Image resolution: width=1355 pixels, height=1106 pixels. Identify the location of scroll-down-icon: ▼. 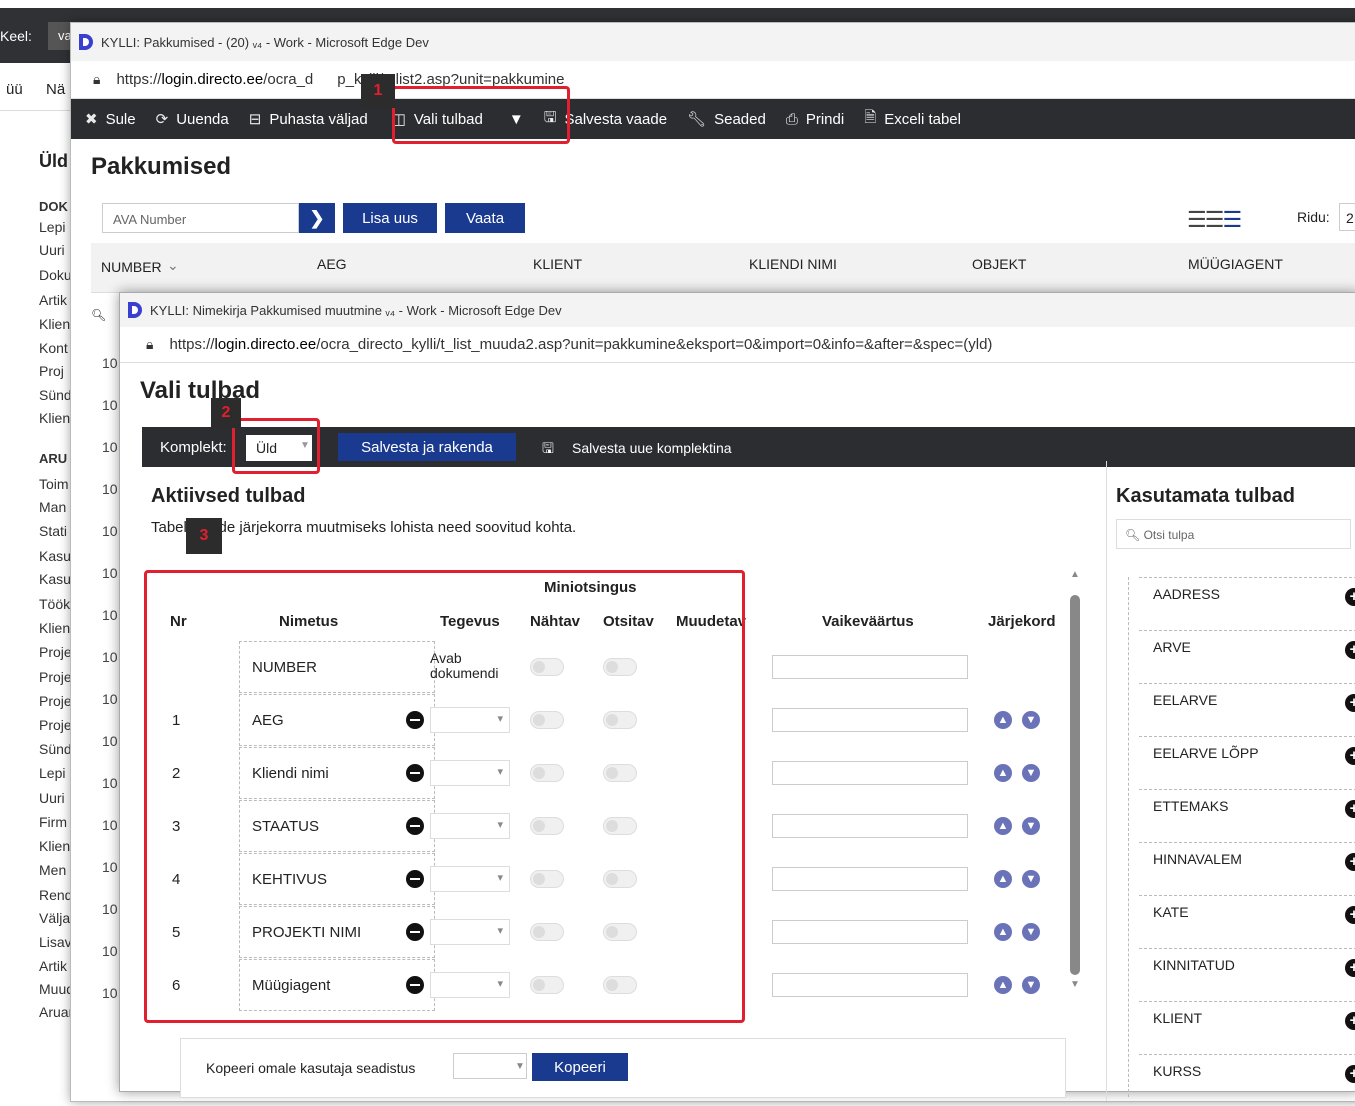
(1075, 984).